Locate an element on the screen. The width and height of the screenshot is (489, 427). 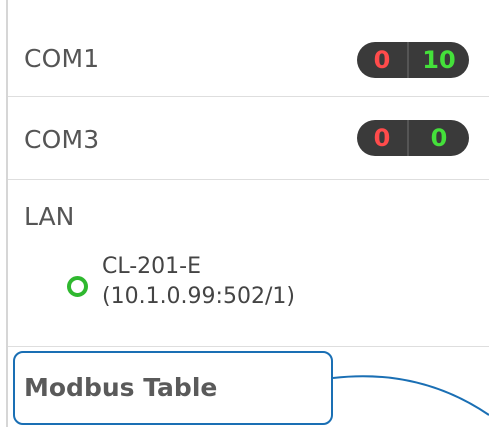
device-name: CL-201-E is located at coordinates (151, 266).